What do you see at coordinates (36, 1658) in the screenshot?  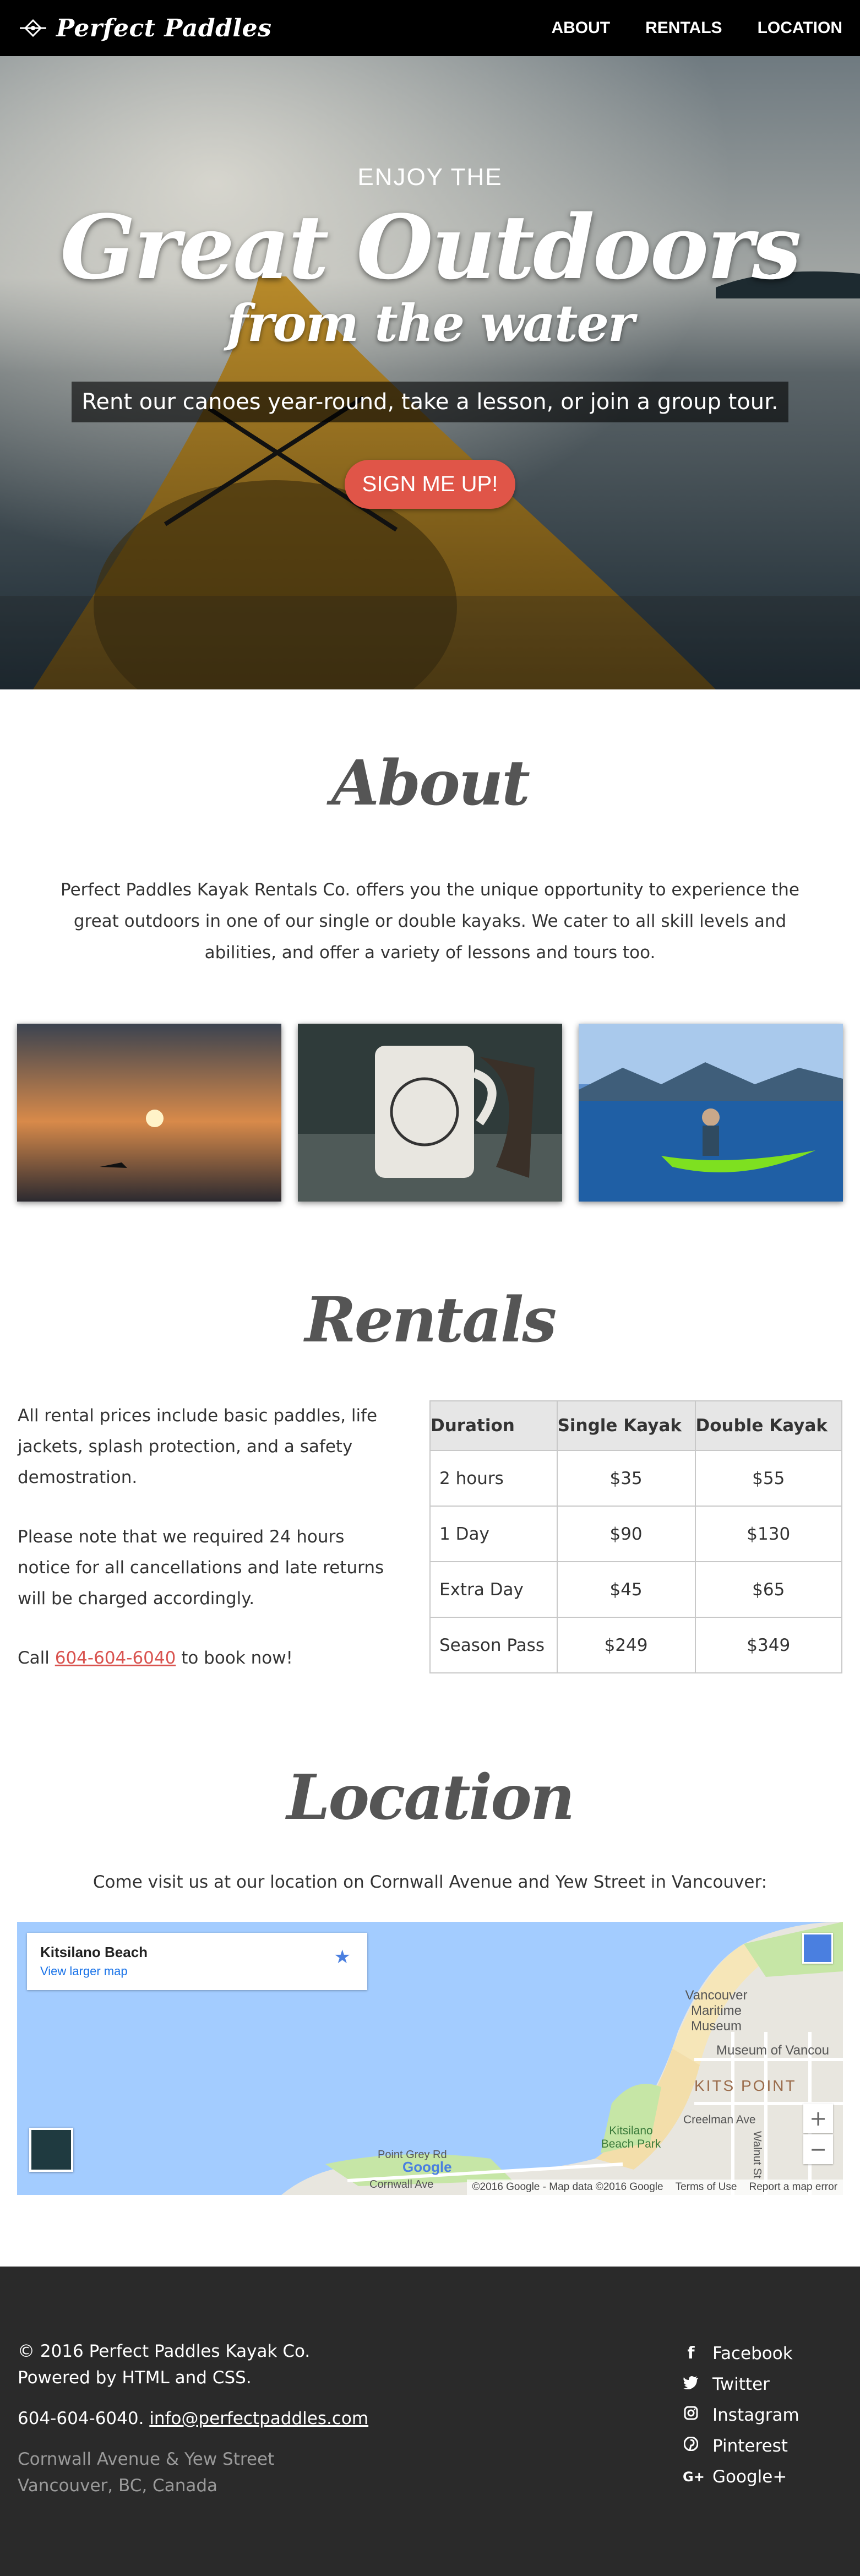 I see `call-prefix: Call` at bounding box center [36, 1658].